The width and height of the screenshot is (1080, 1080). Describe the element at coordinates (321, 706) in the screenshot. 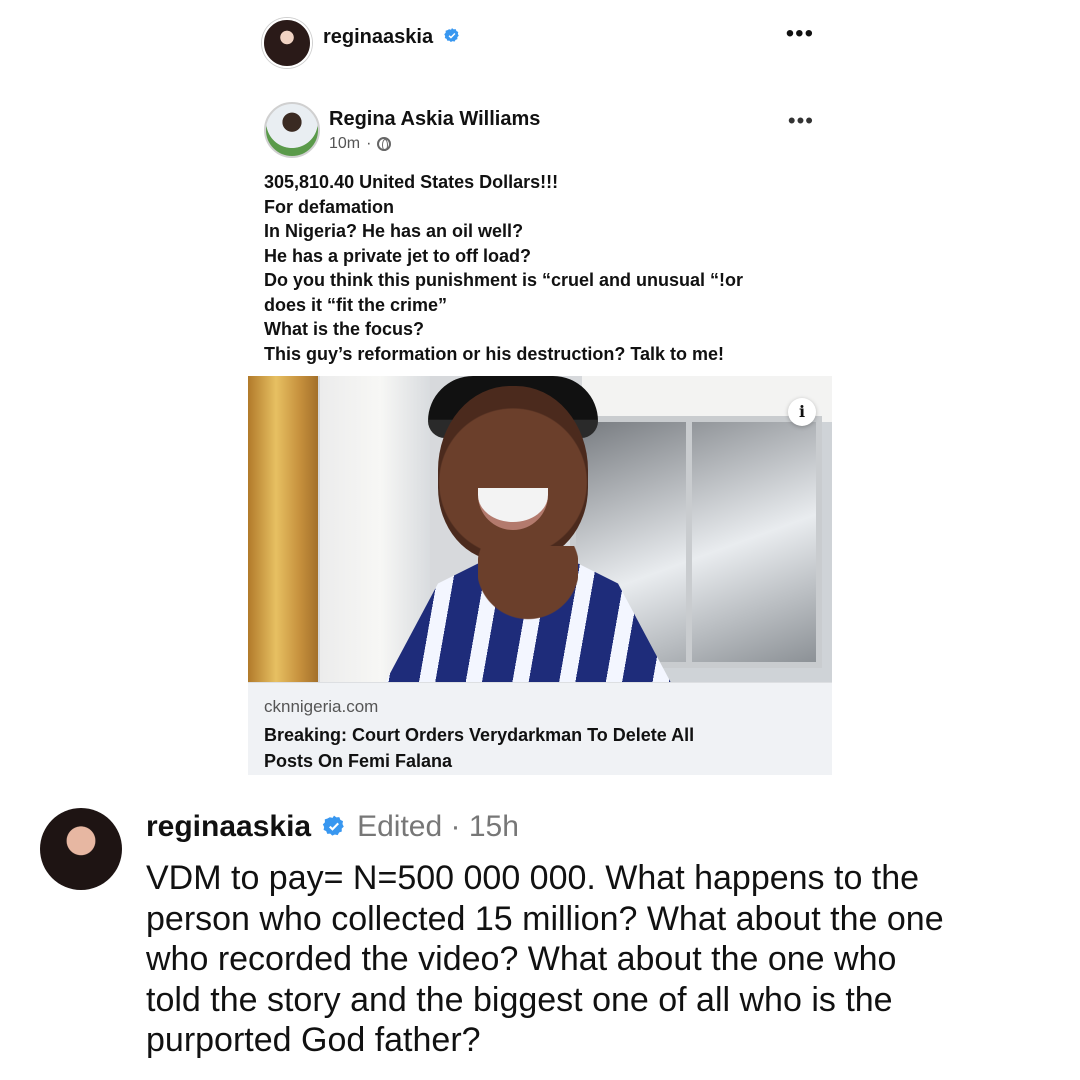

I see `link-domain: cknnigeria.com` at that location.